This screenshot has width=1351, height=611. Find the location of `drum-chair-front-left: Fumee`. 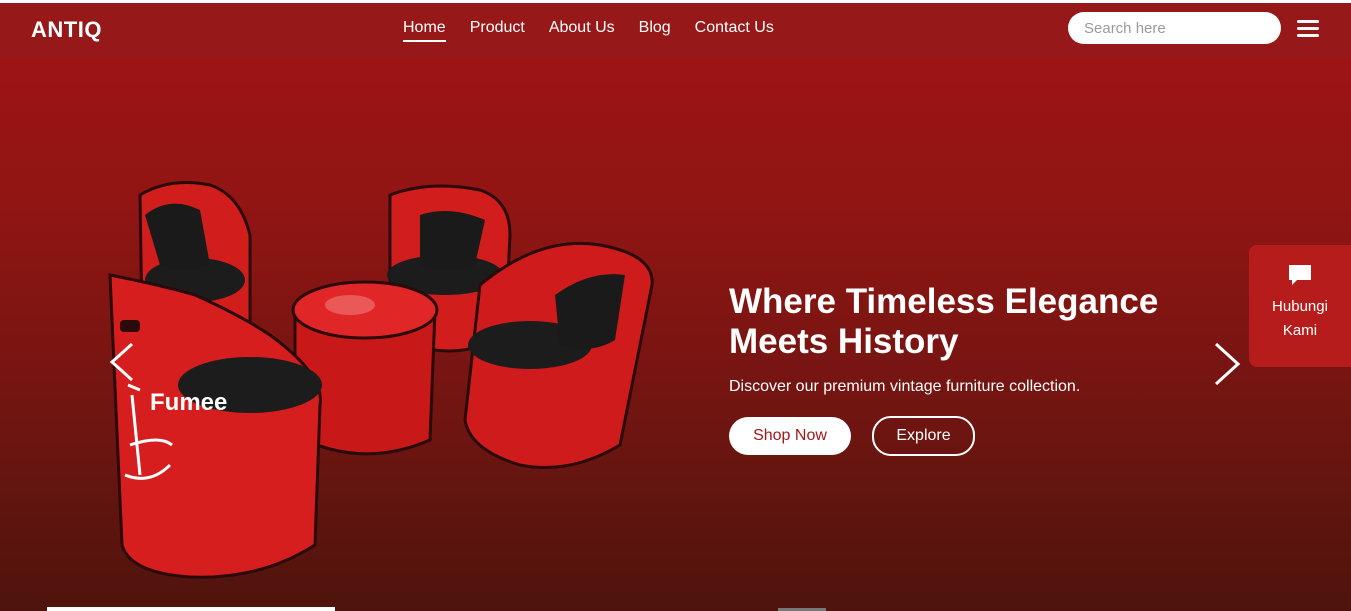

drum-chair-front-left: Fumee is located at coordinates (215, 426).